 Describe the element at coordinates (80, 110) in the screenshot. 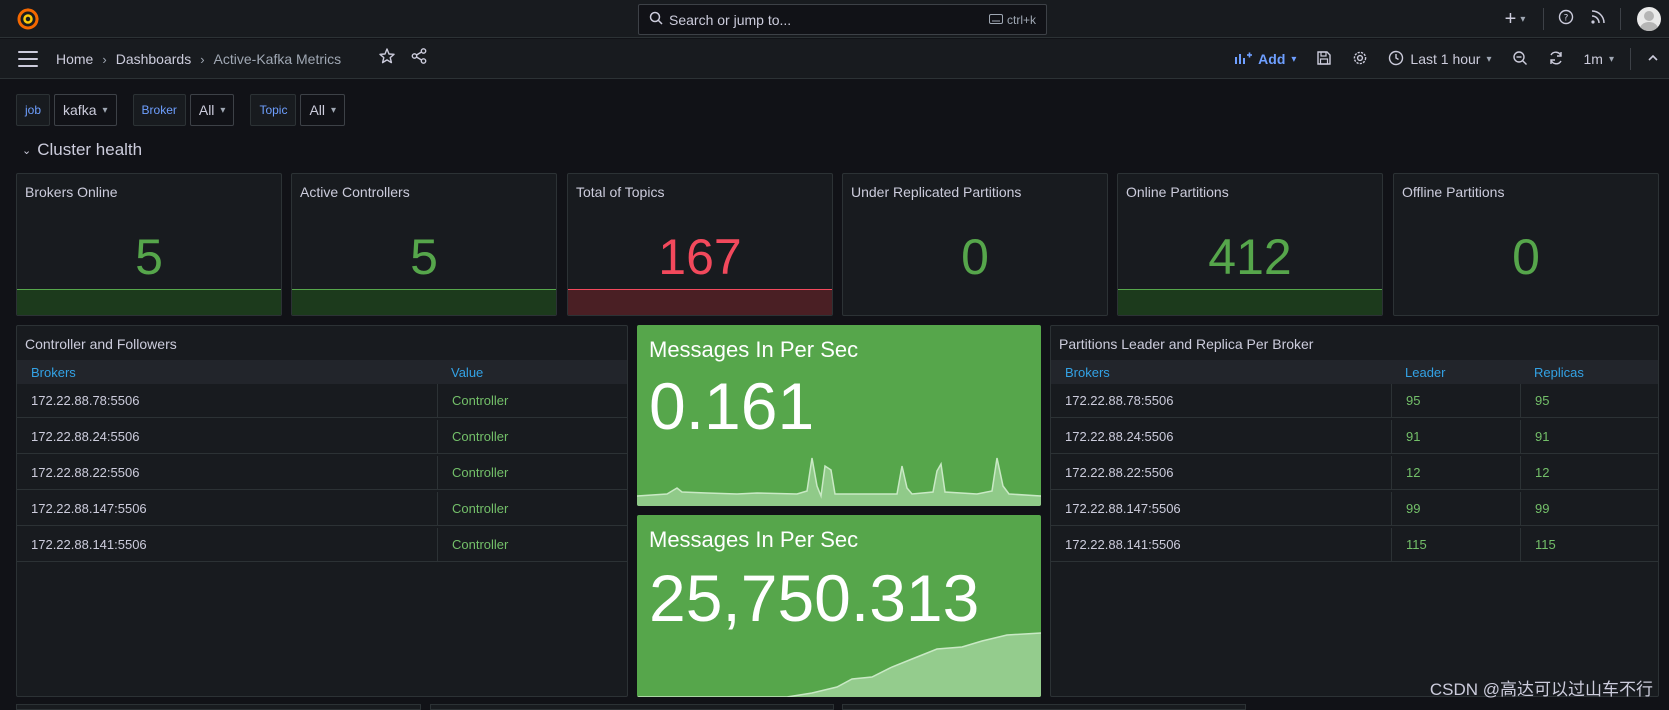

I see `variable-value-job: kafka` at that location.